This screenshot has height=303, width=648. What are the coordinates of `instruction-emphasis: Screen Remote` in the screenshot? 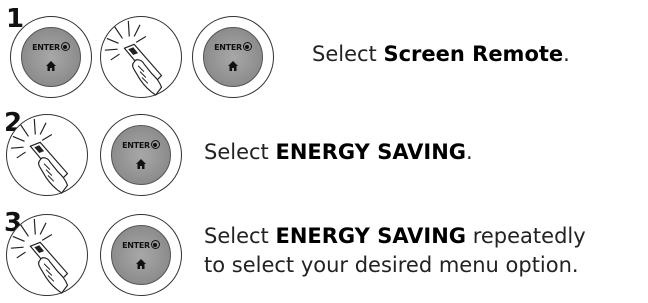 It's located at (473, 54).